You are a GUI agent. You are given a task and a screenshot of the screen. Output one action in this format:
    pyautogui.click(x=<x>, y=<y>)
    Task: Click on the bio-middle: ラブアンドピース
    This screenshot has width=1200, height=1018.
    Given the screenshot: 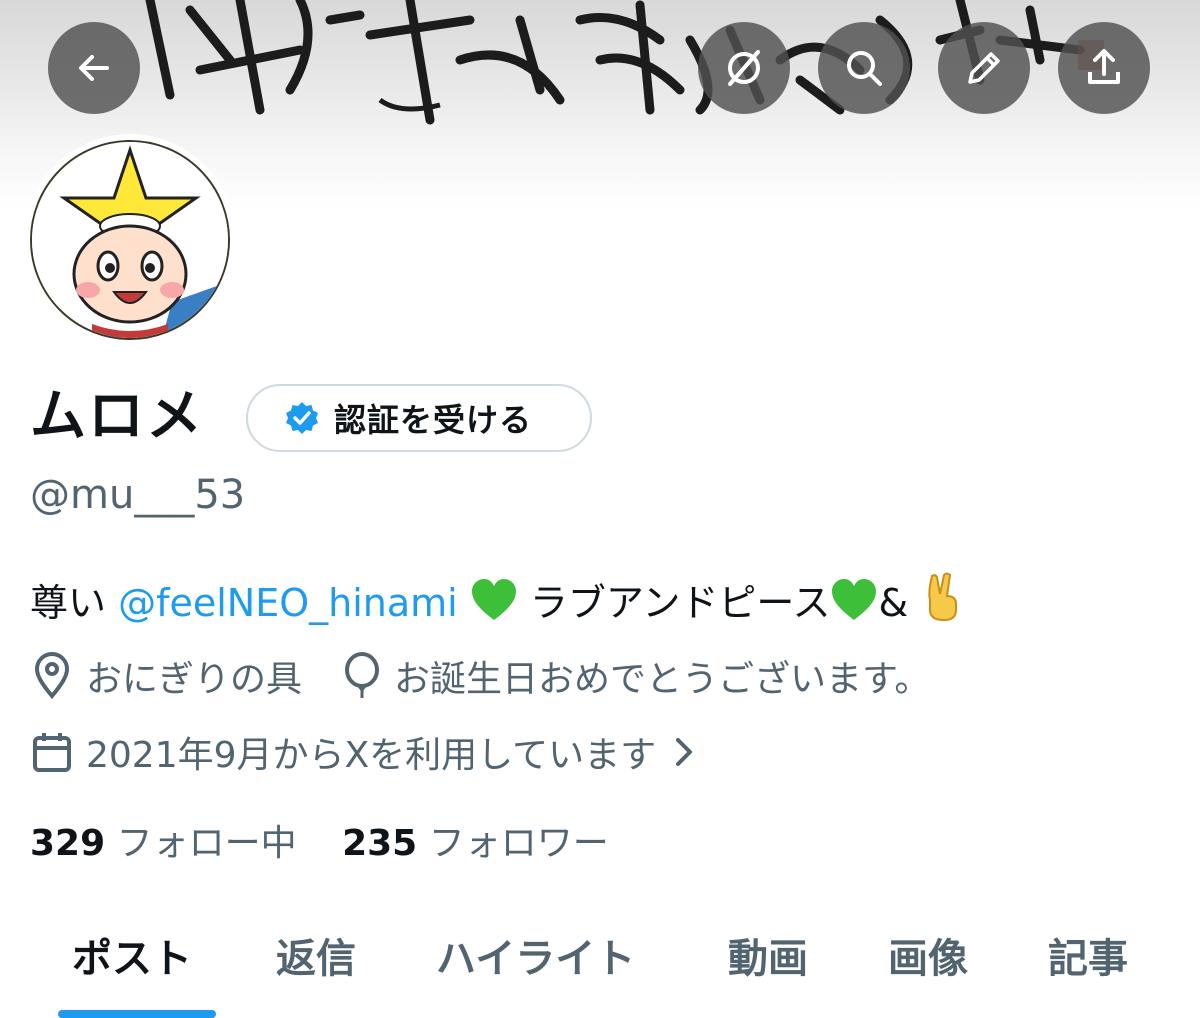 What is the action you would take?
    pyautogui.click(x=674, y=603)
    